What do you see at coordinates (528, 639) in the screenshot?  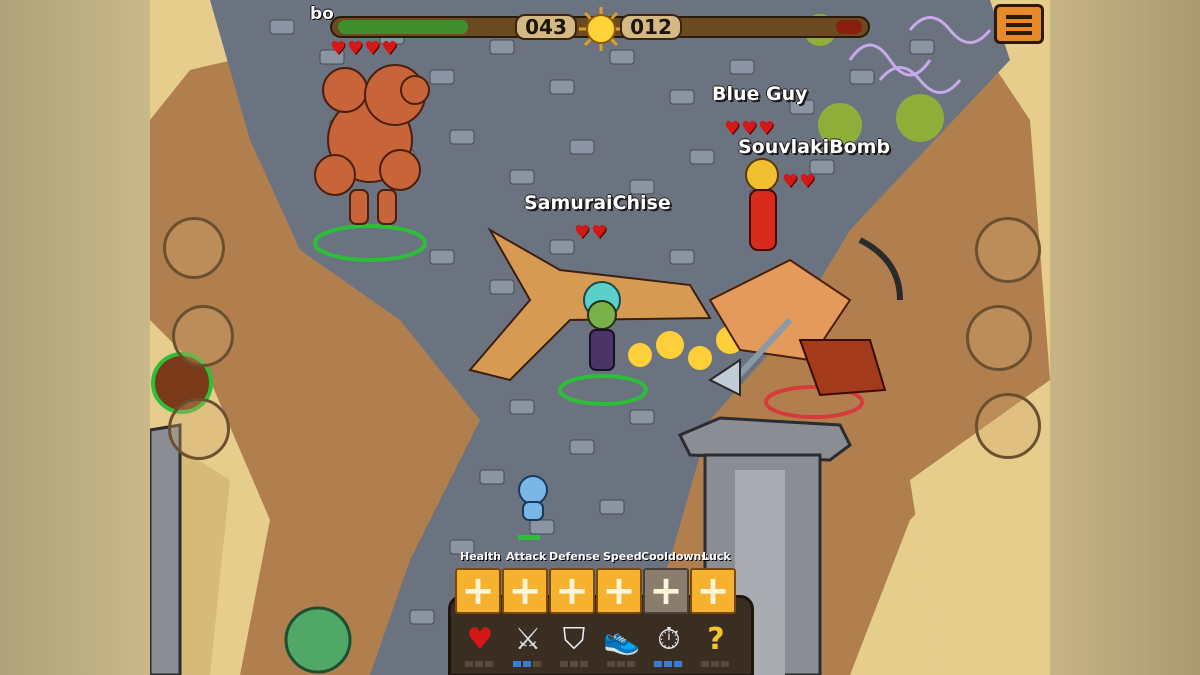 I see `sword-icon: ⚔` at bounding box center [528, 639].